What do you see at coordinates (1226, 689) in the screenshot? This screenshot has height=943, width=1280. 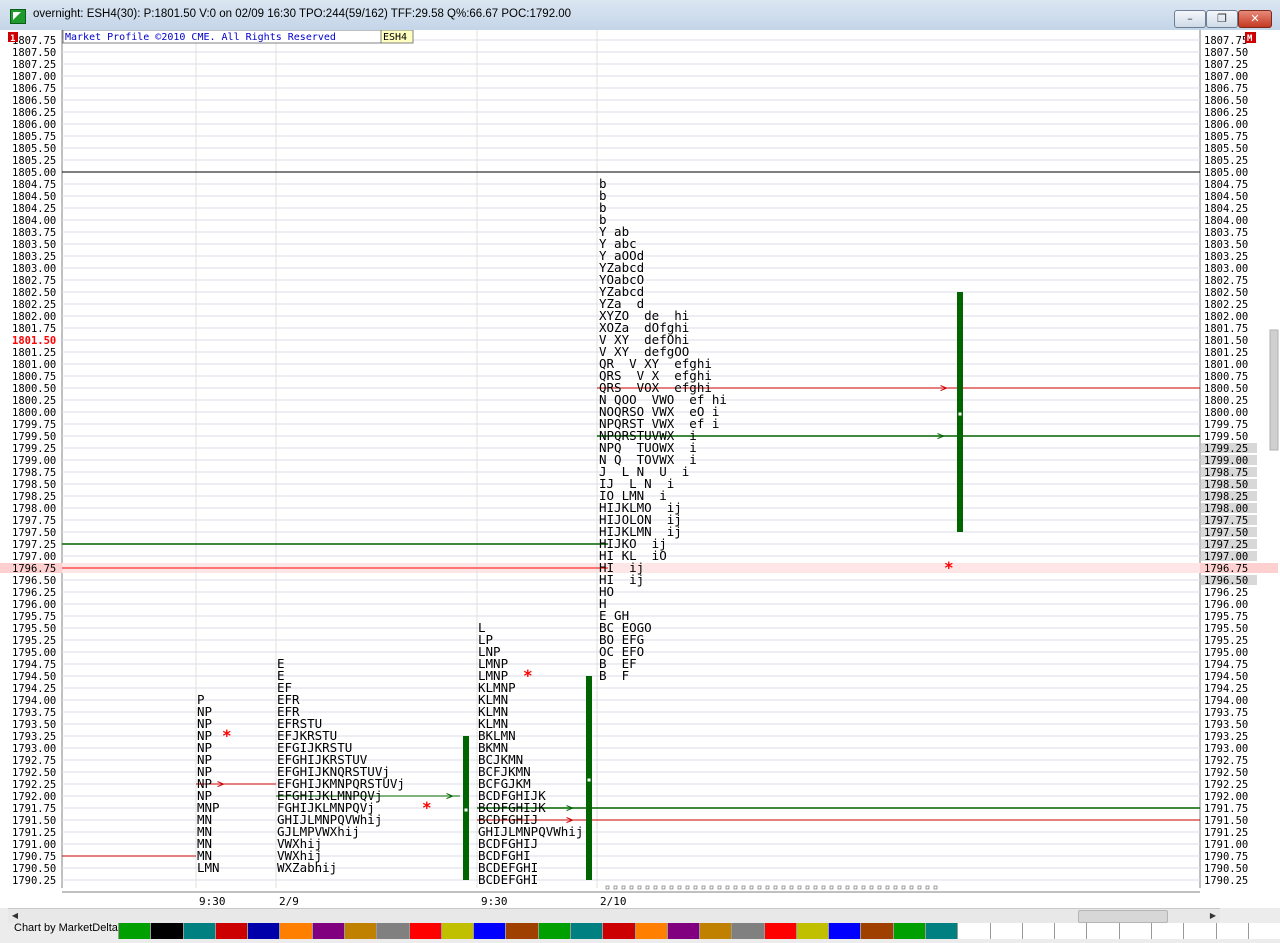 I see `right-price-label: 1794.25` at bounding box center [1226, 689].